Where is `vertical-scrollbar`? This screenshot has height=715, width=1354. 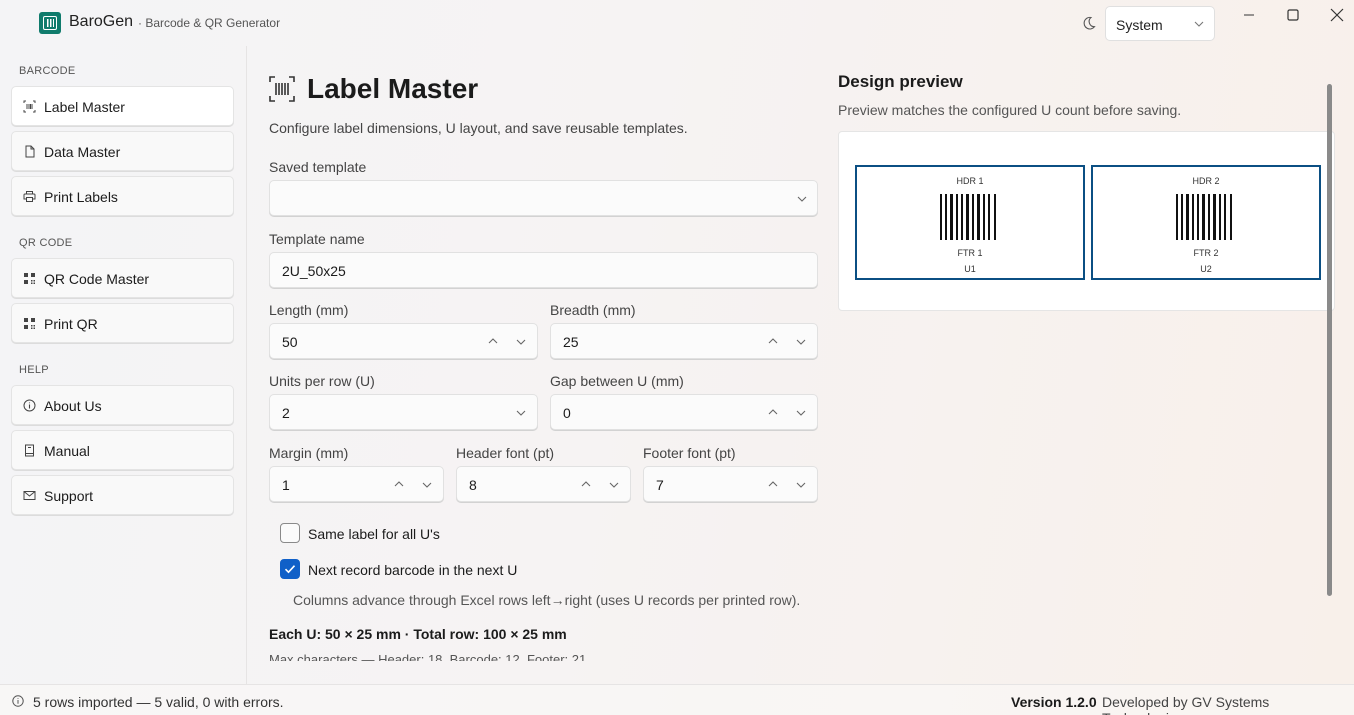
vertical-scrollbar is located at coordinates (1329, 340).